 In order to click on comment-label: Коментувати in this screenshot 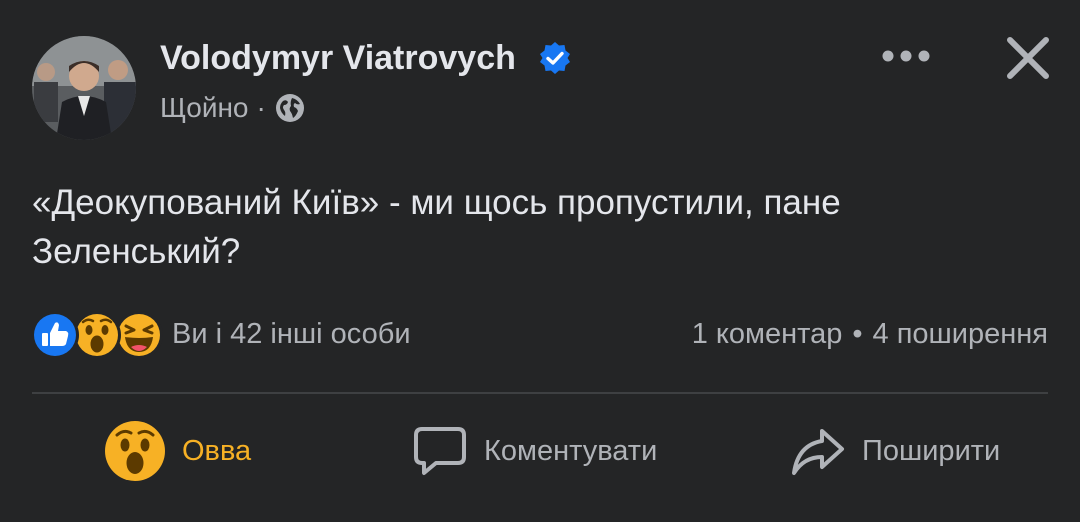, I will do `click(571, 450)`.